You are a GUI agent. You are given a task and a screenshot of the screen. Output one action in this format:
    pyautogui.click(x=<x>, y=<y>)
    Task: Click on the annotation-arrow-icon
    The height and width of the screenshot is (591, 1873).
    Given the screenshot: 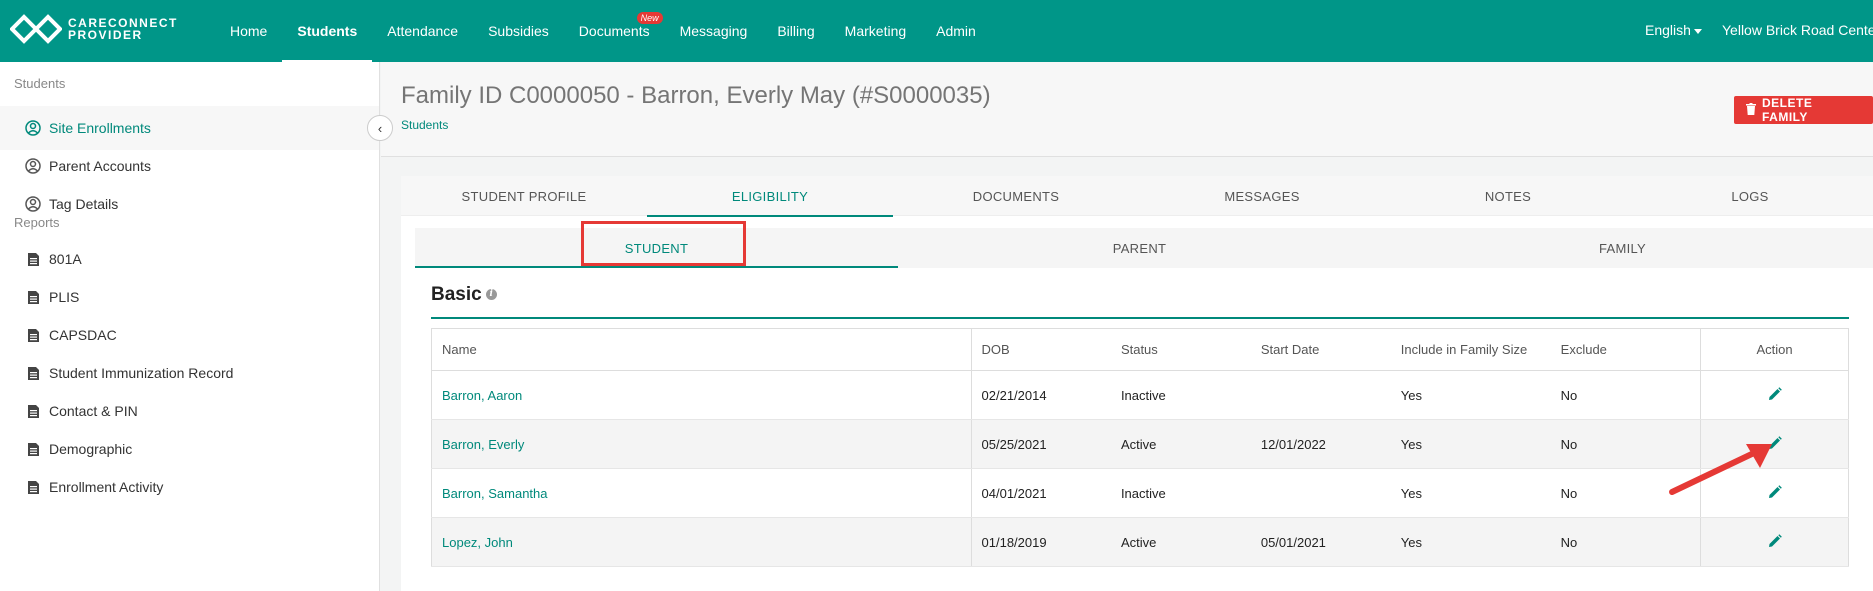 What is the action you would take?
    pyautogui.click(x=1720, y=469)
    